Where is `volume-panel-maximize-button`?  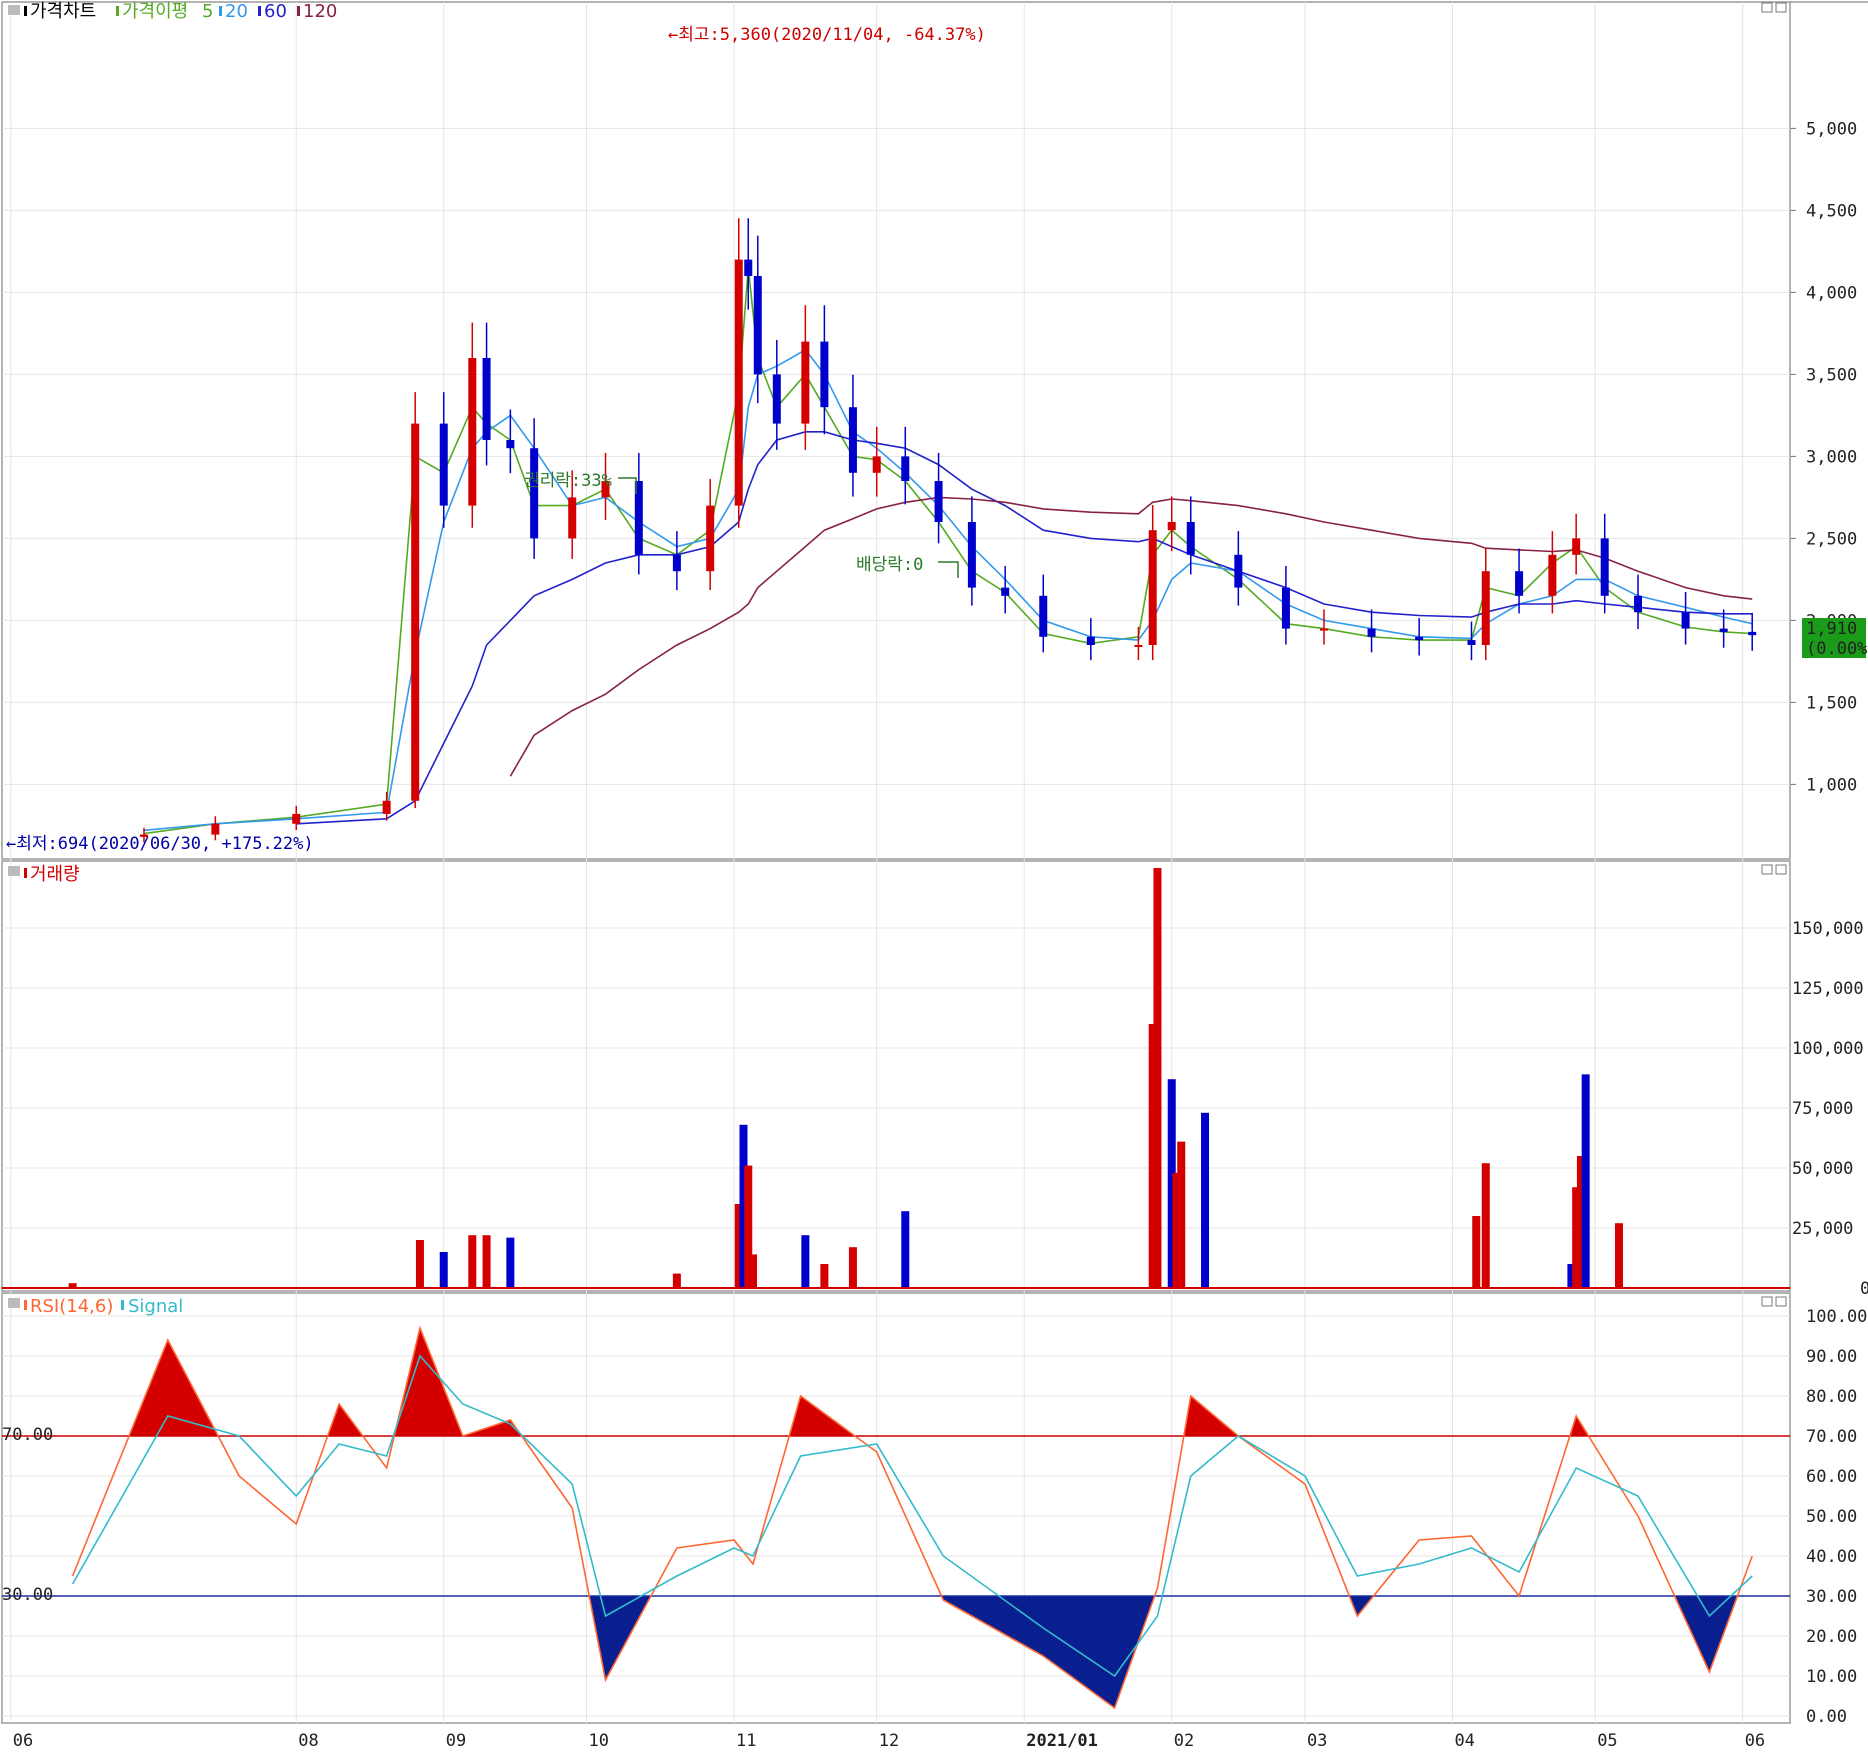
volume-panel-maximize-button is located at coordinates (1767, 869).